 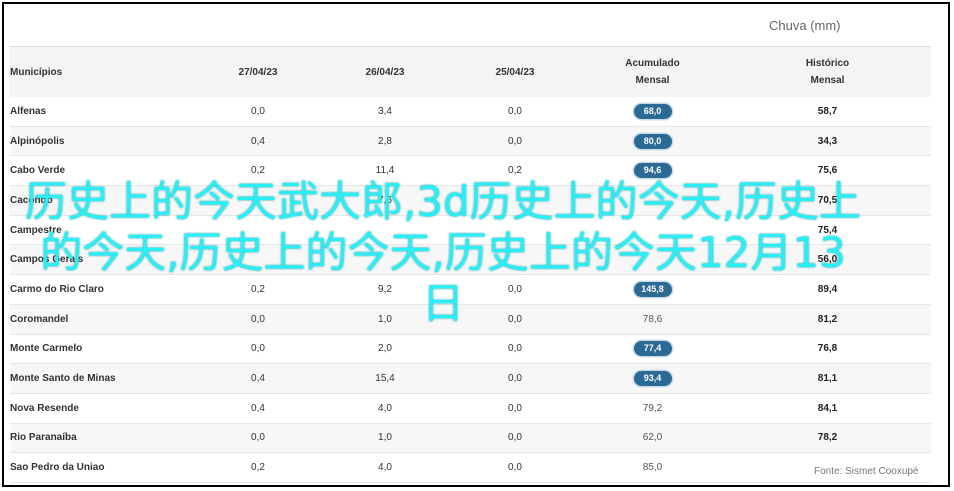 I want to click on acumulado-badge: 68,0, so click(x=652, y=111).